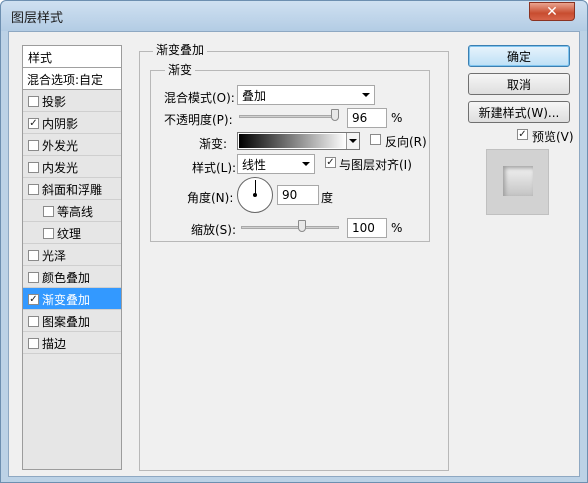  I want to click on blend-mode-value: 叠加, so click(254, 96).